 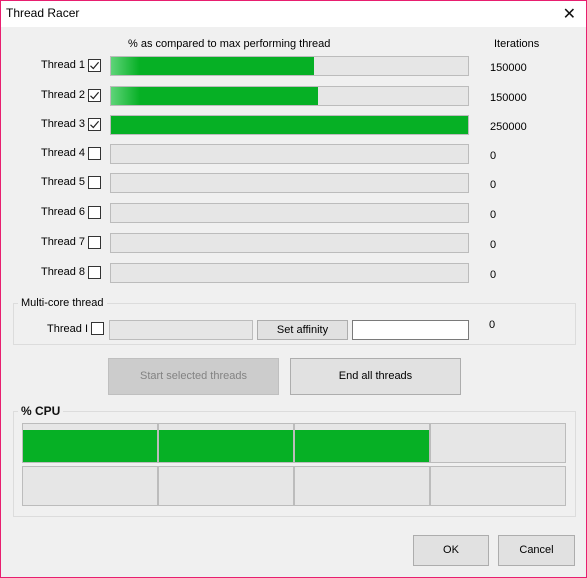 What do you see at coordinates (62, 95) in the screenshot?
I see `thread-label: Thread 2` at bounding box center [62, 95].